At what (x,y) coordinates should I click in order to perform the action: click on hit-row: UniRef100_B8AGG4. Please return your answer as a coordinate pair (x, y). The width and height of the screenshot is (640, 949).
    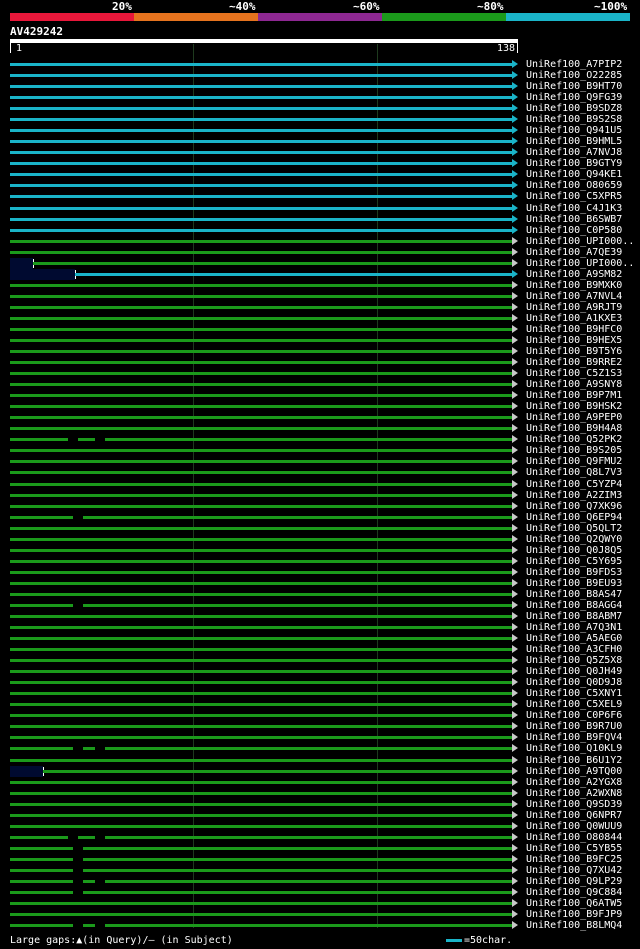
    Looking at the image, I should click on (320, 605).